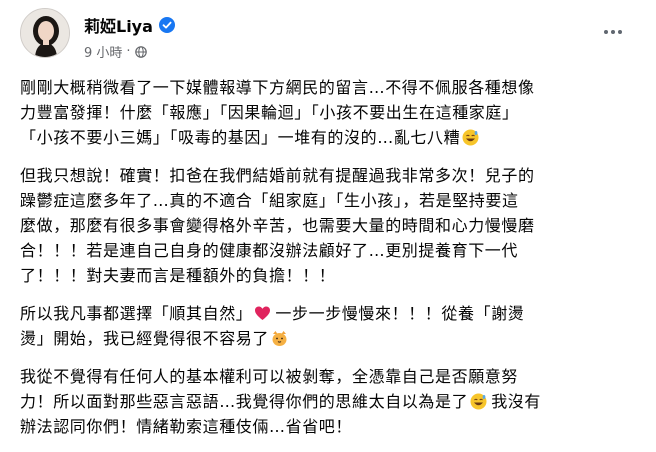 This screenshot has width=656, height=452. I want to click on text-line-with-emoji: 「小孩不要小三媽」「吸毒的基因」一堆有的沒的…亂七八糟, so click(330, 137).